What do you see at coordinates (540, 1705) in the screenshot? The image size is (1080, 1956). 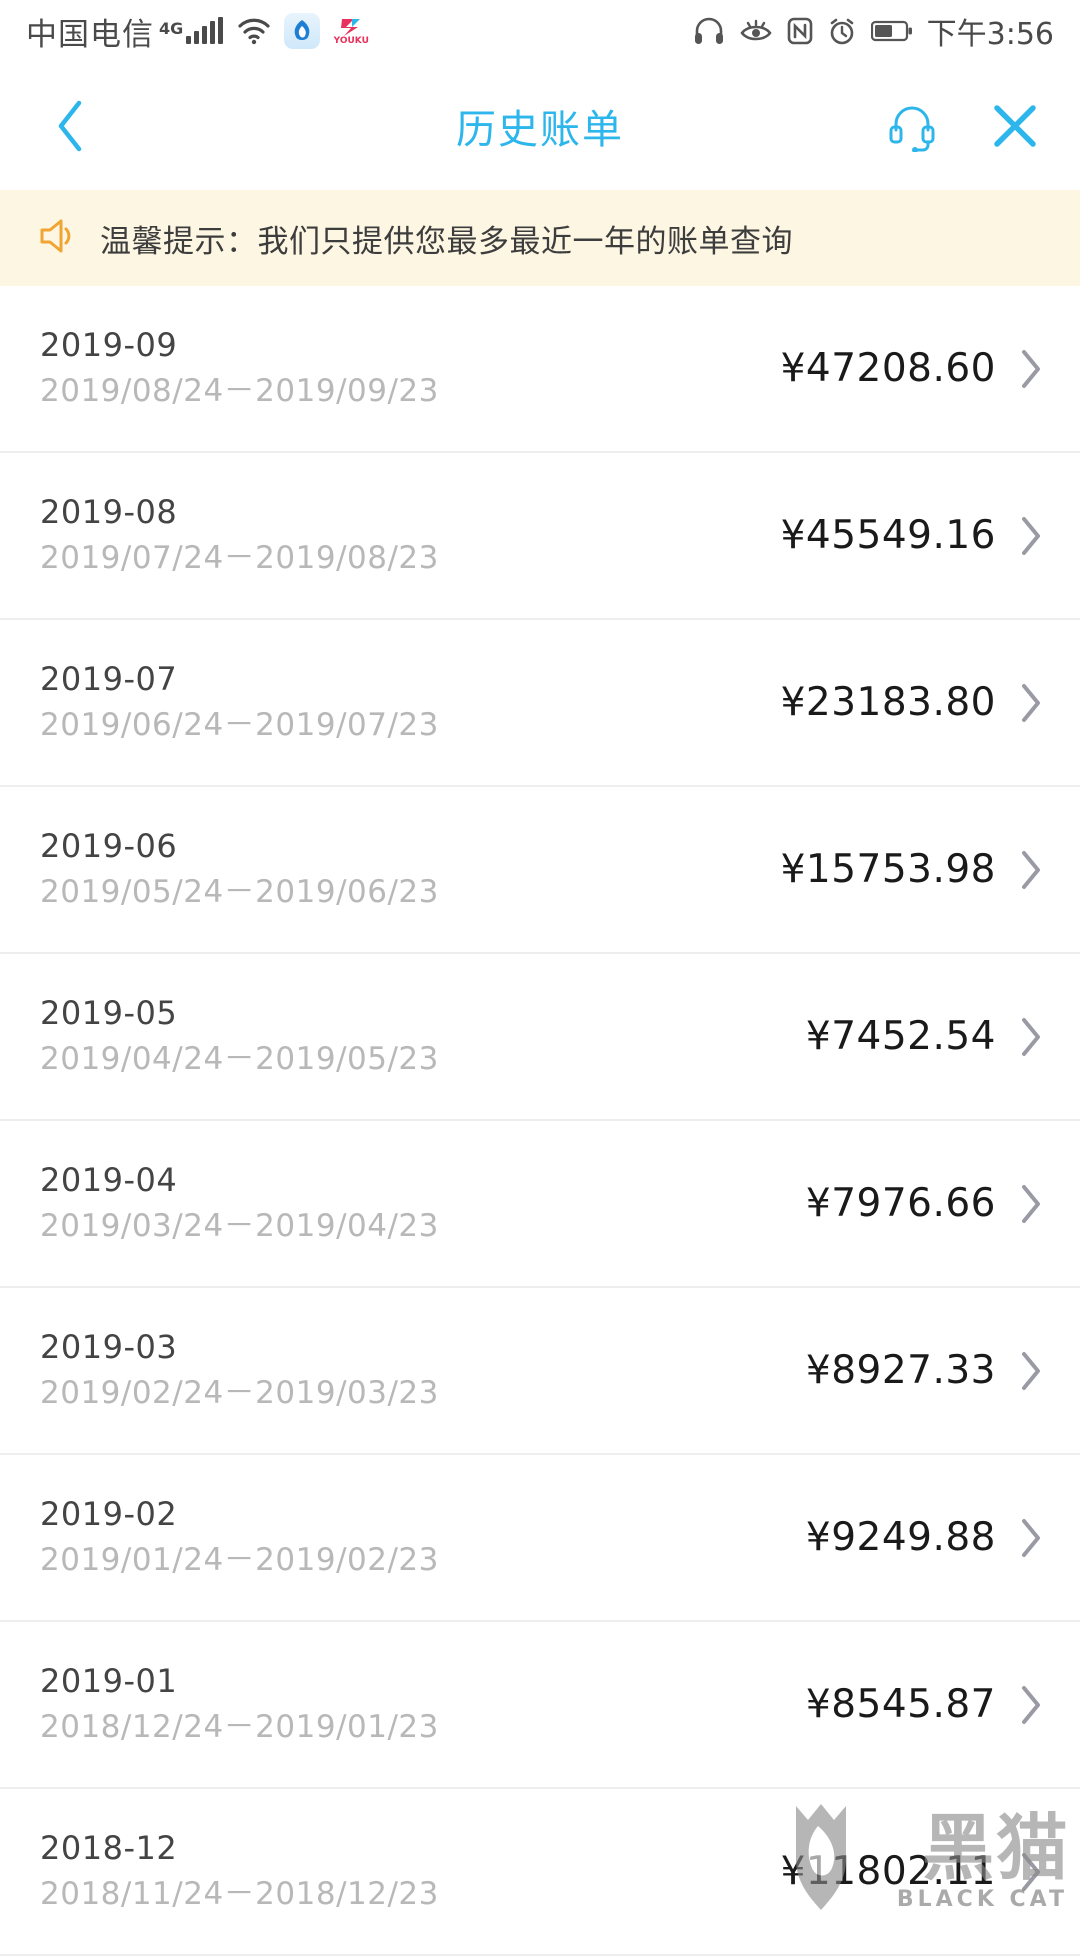 I see `bill-row: 2019-01 2018/12/24－2019/01/23 ¥8545.87` at bounding box center [540, 1705].